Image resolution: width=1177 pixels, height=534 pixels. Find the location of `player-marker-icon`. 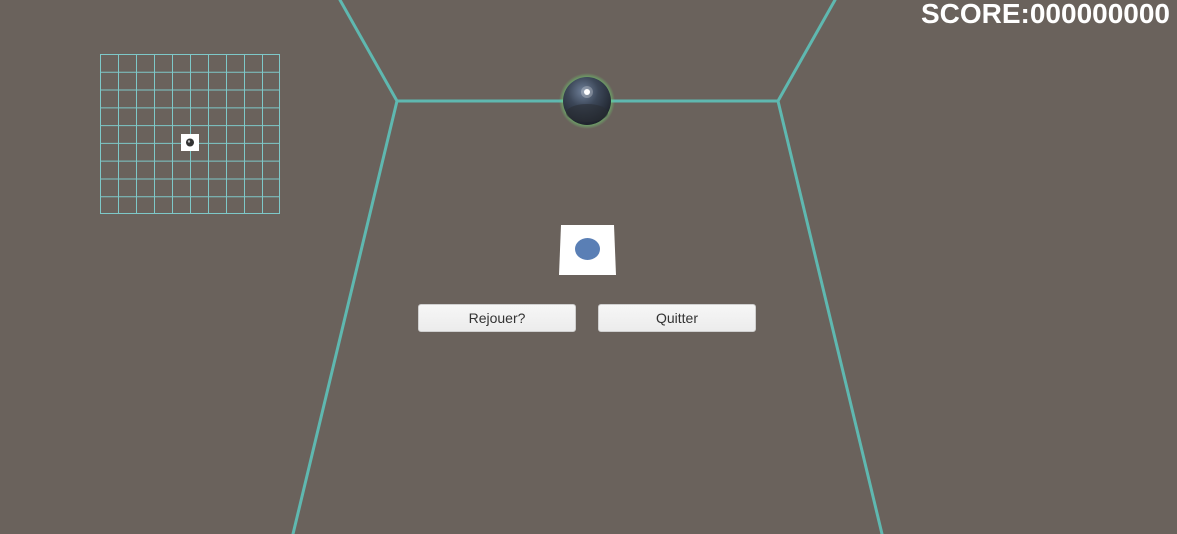

player-marker-icon is located at coordinates (190, 142).